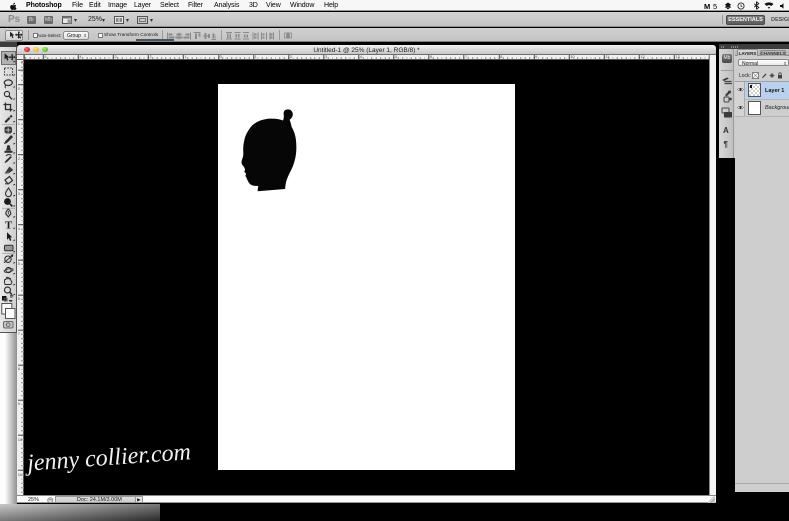  What do you see at coordinates (9, 226) in the screenshot?
I see `svg-text: T` at bounding box center [9, 226].